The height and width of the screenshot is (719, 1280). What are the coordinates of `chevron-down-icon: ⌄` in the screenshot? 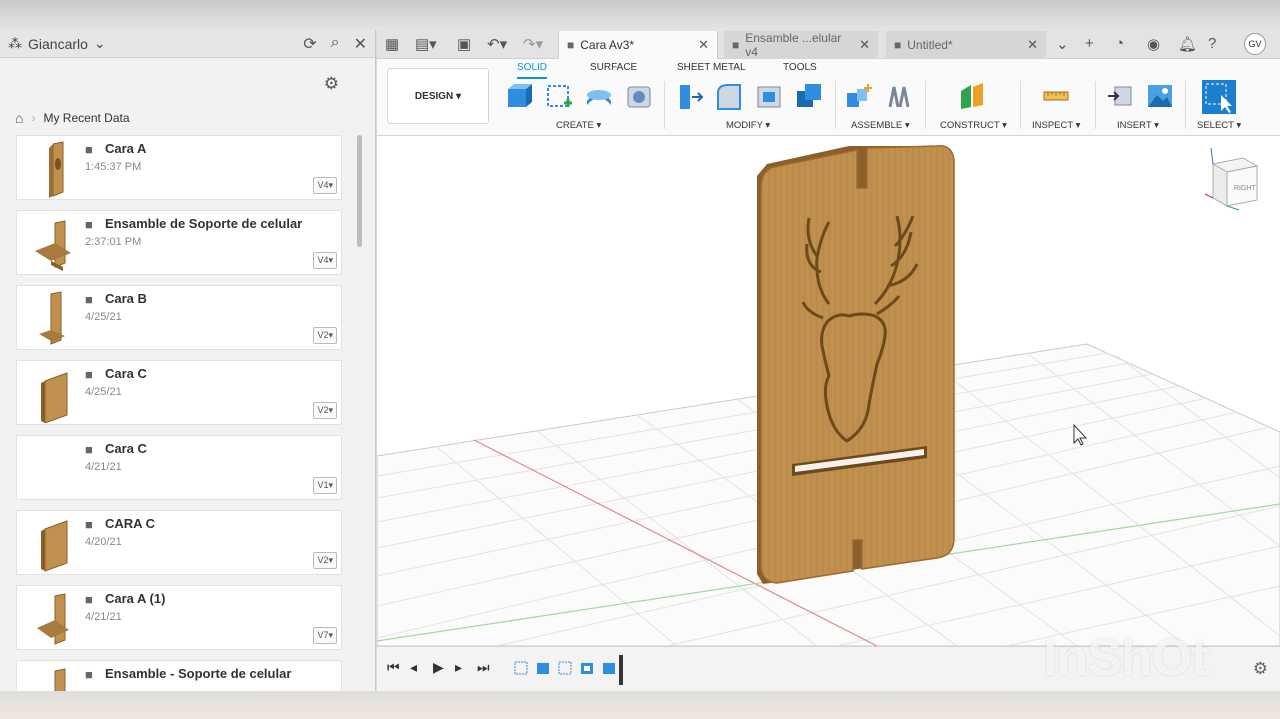 It's located at (99, 43).